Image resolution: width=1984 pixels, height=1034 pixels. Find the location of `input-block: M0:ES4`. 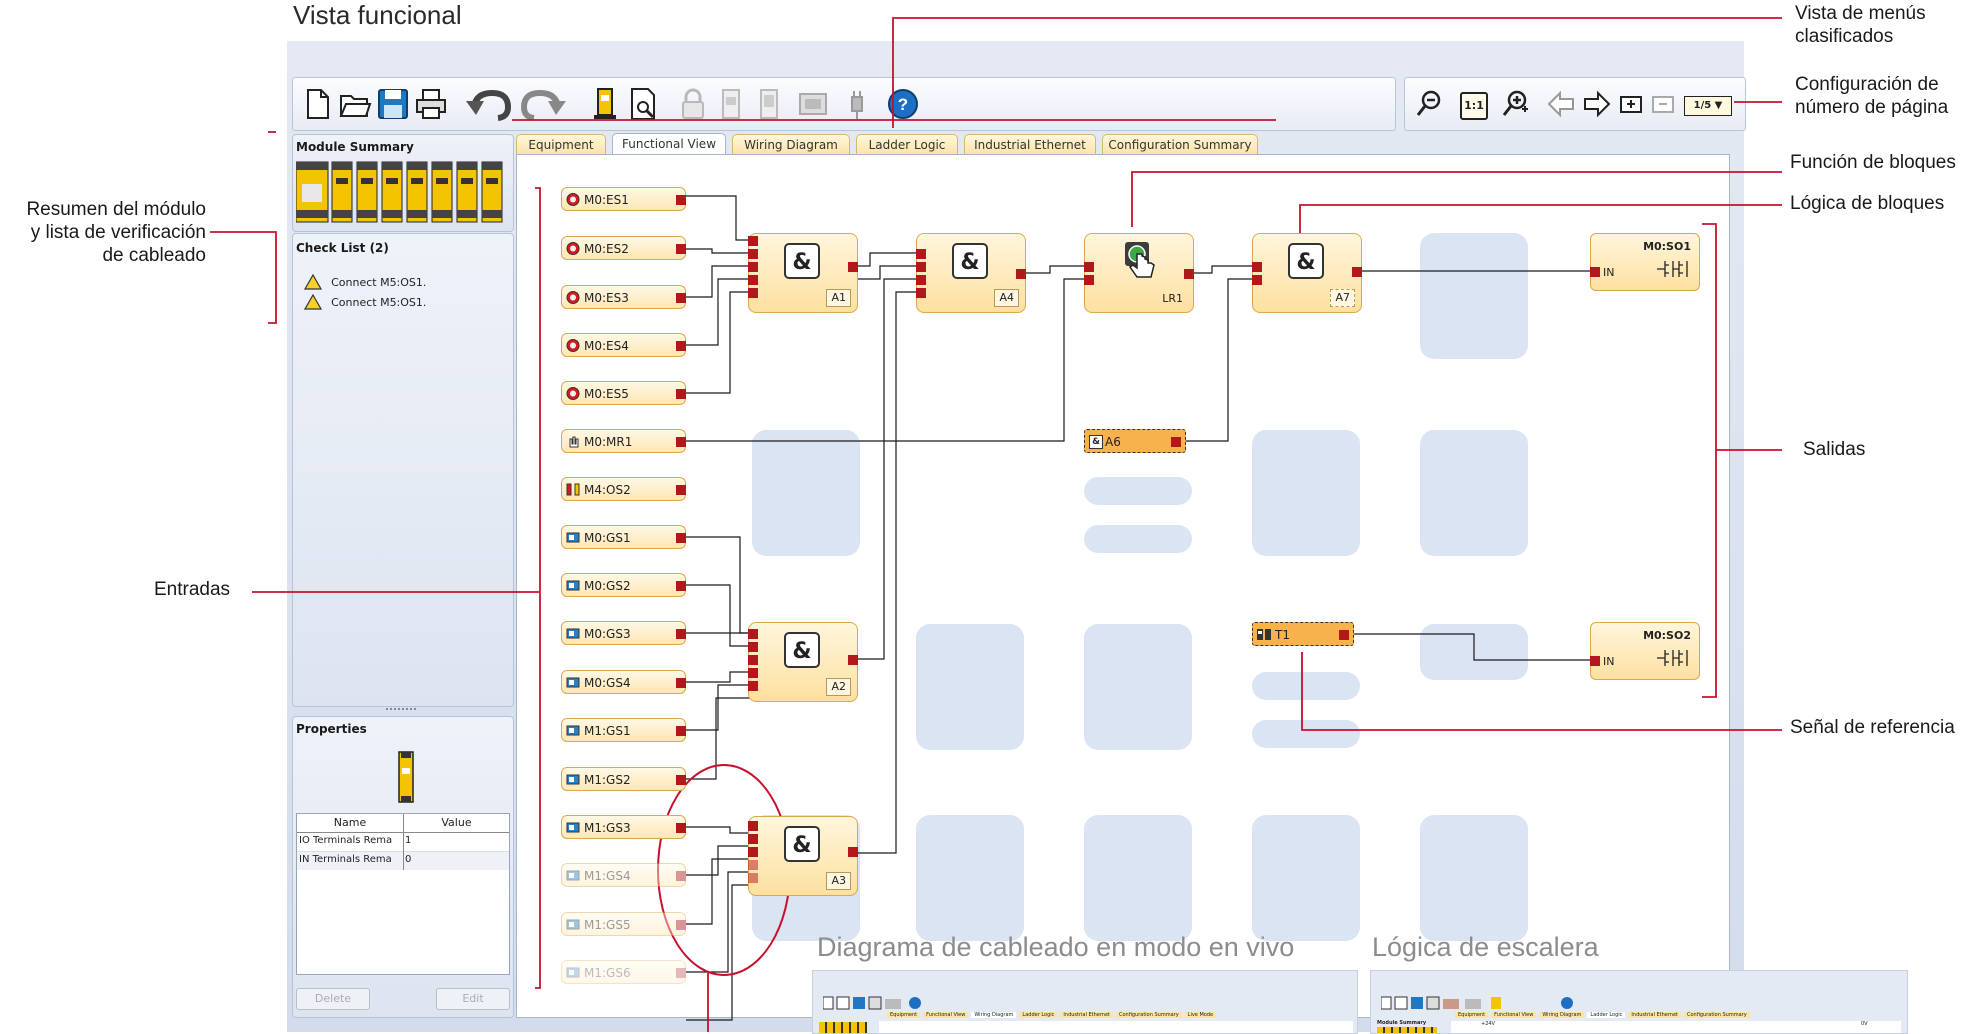

input-block: M0:ES4 is located at coordinates (623, 345).